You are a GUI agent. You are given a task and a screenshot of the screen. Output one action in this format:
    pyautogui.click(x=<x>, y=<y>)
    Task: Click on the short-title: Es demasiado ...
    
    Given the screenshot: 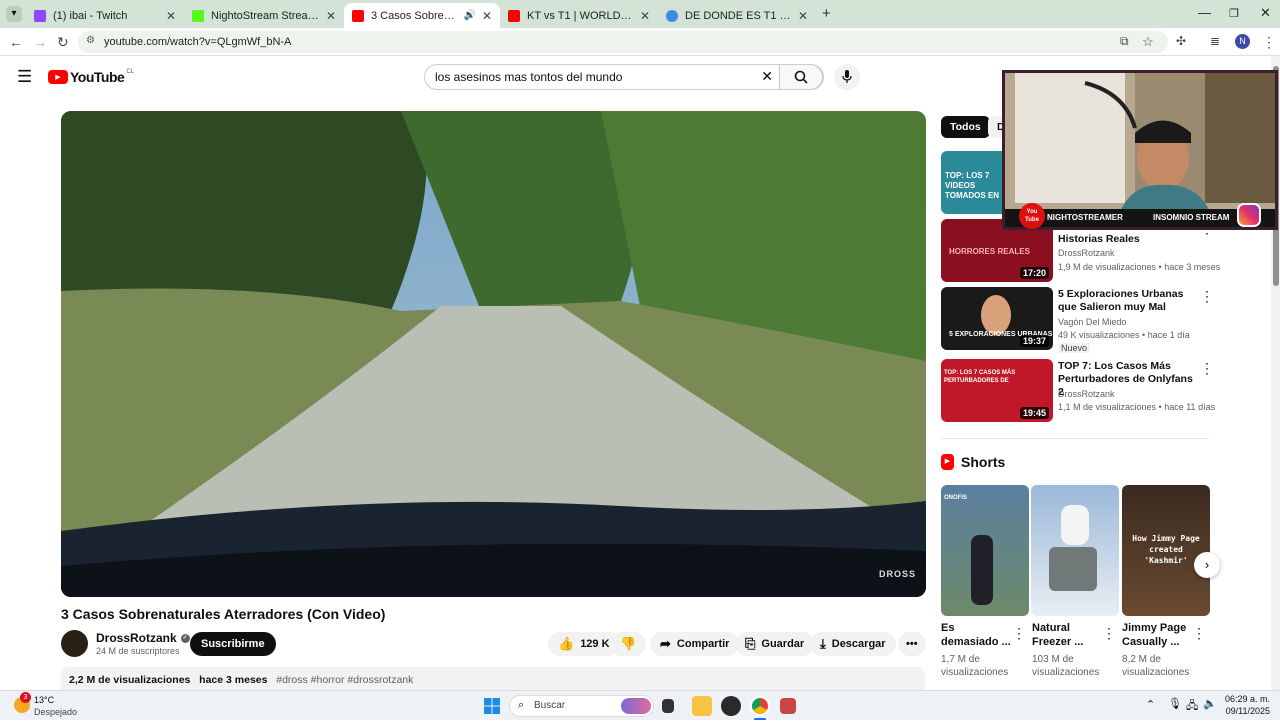 What is the action you would take?
    pyautogui.click(x=976, y=635)
    